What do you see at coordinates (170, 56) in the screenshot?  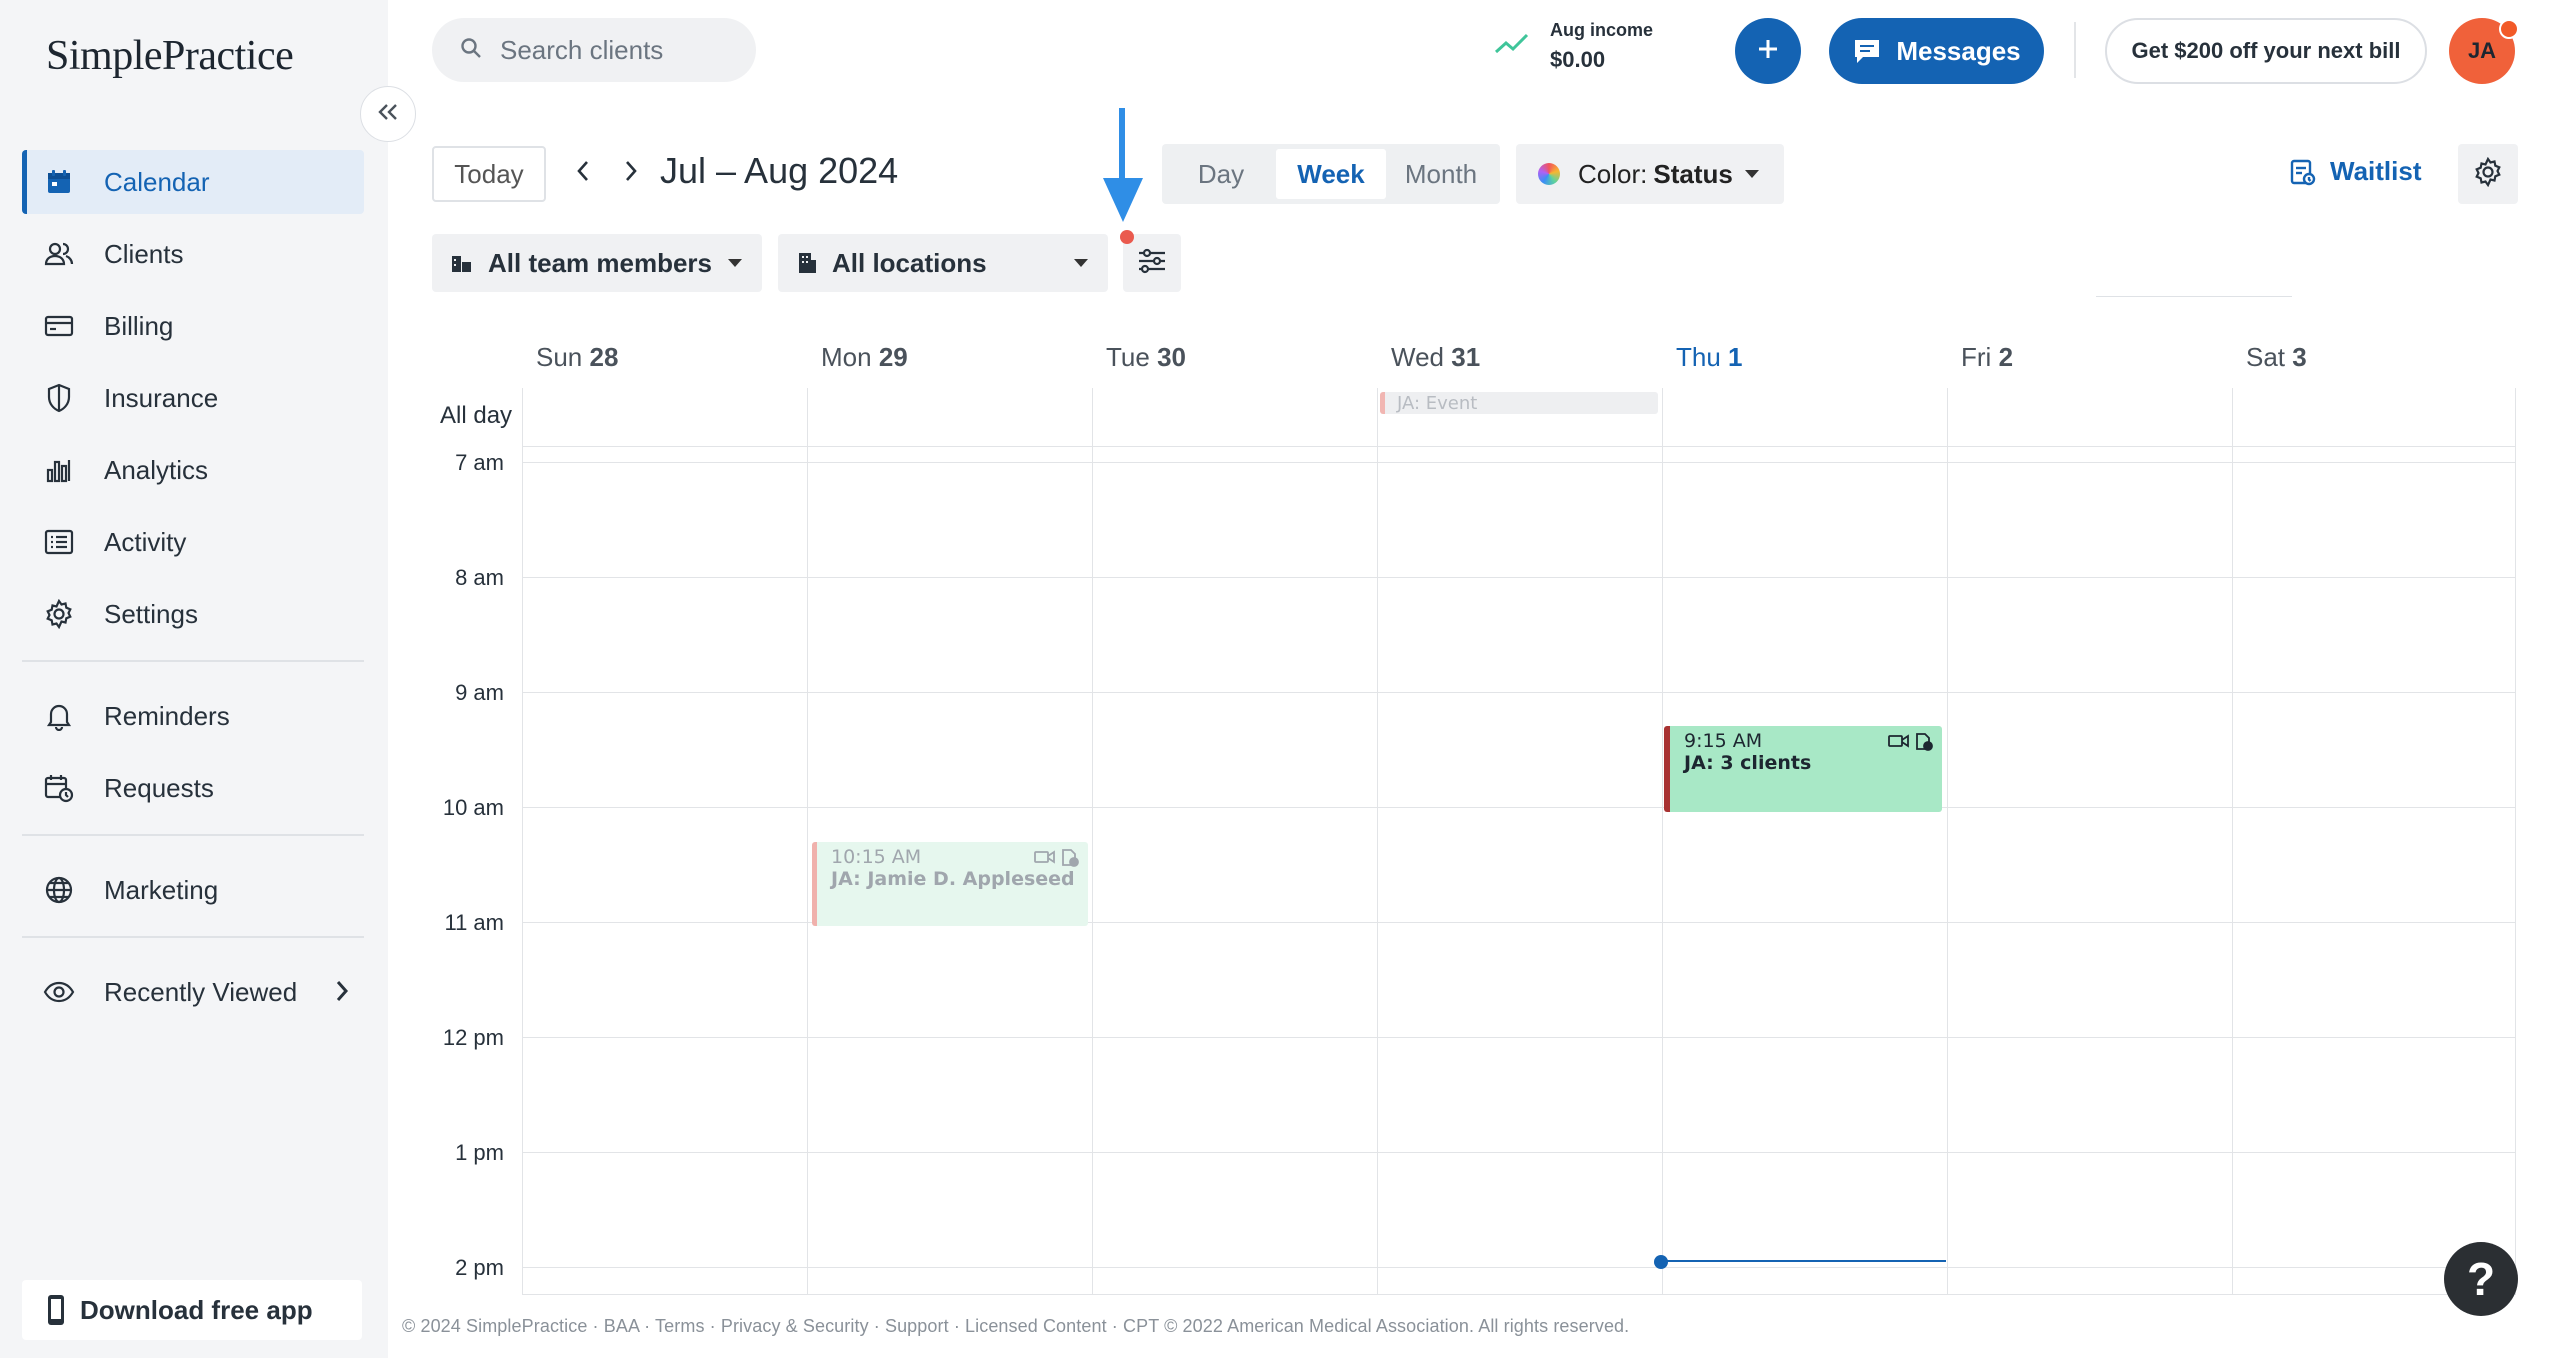 I see `logo: SimplePractice` at bounding box center [170, 56].